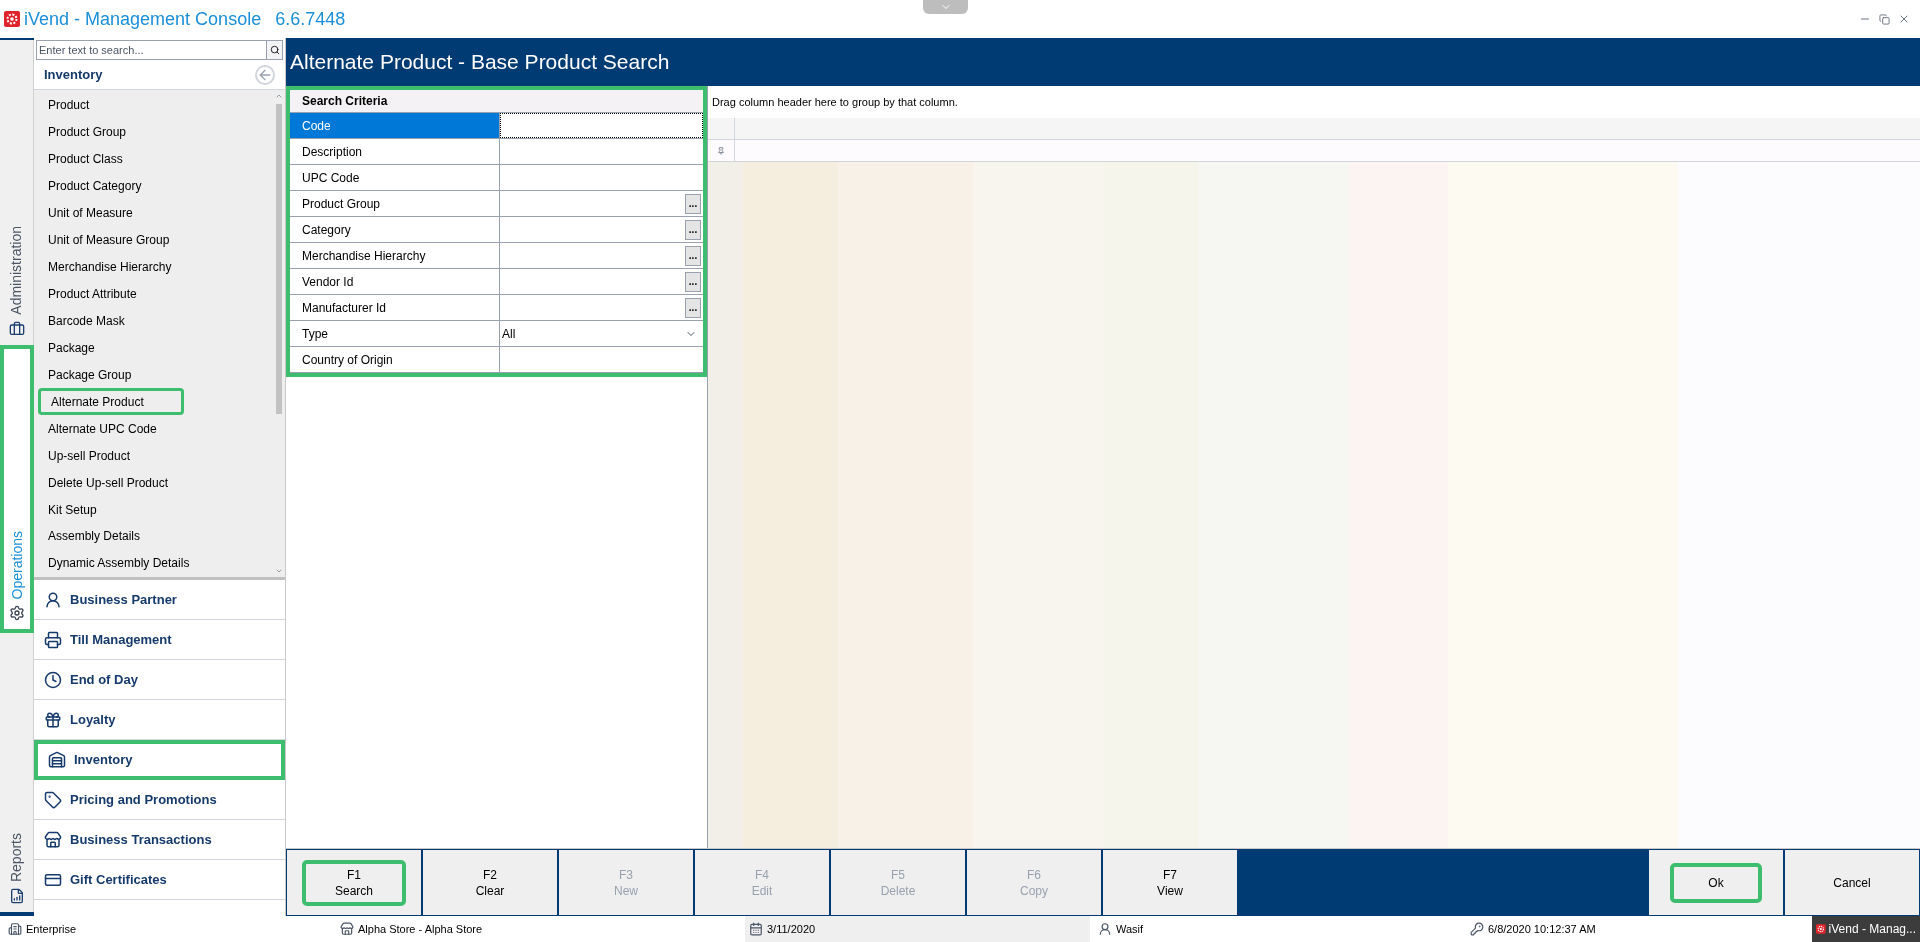 Image resolution: width=1920 pixels, height=942 pixels. I want to click on sidebar-section: Pricing and Promotions, so click(159, 800).